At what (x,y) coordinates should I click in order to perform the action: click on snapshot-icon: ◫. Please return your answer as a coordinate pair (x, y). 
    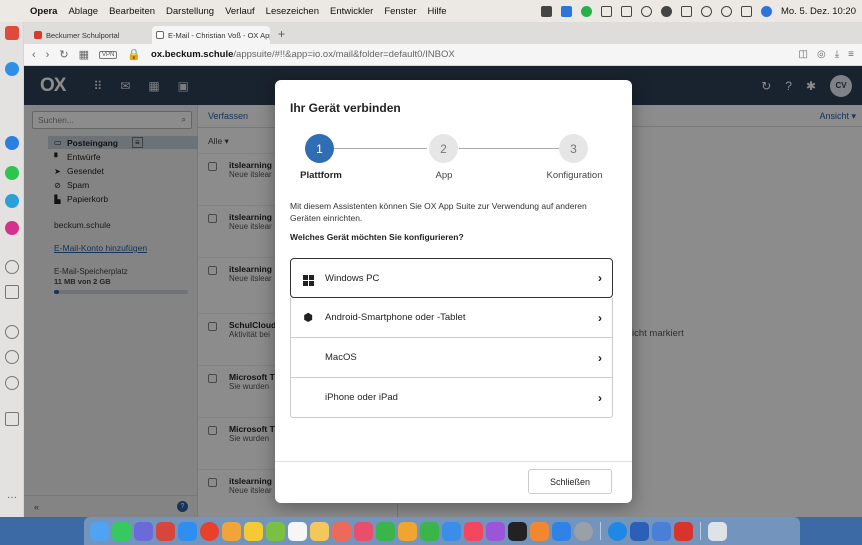
    Looking at the image, I should click on (803, 54).